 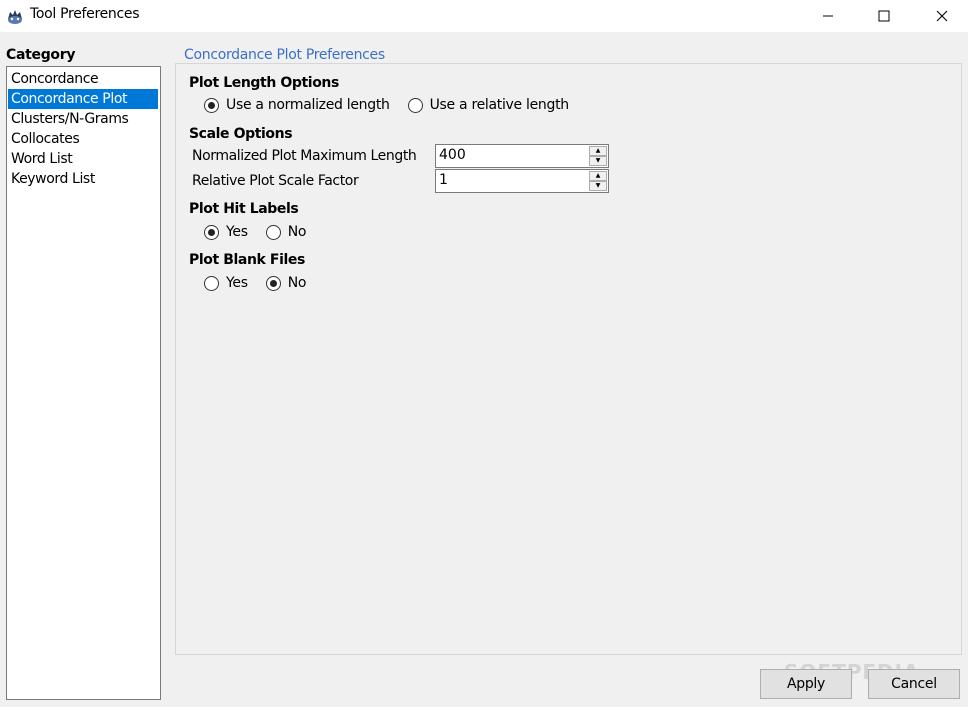 What do you see at coordinates (15, 17) in the screenshot?
I see `app-icon` at bounding box center [15, 17].